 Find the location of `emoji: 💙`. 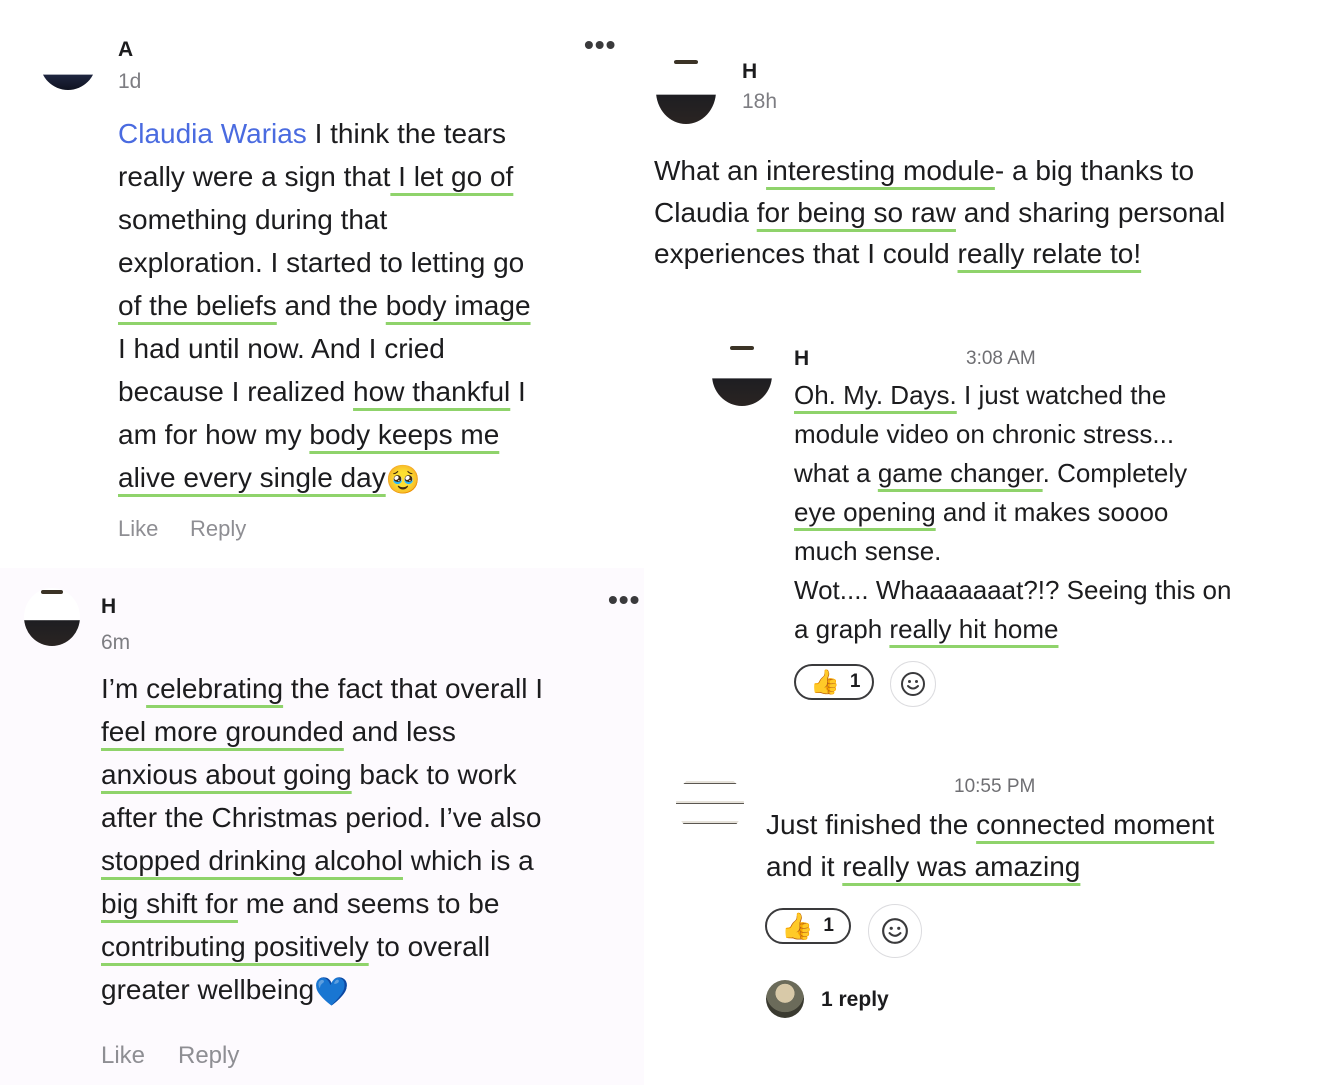

emoji: 💙 is located at coordinates (332, 992).